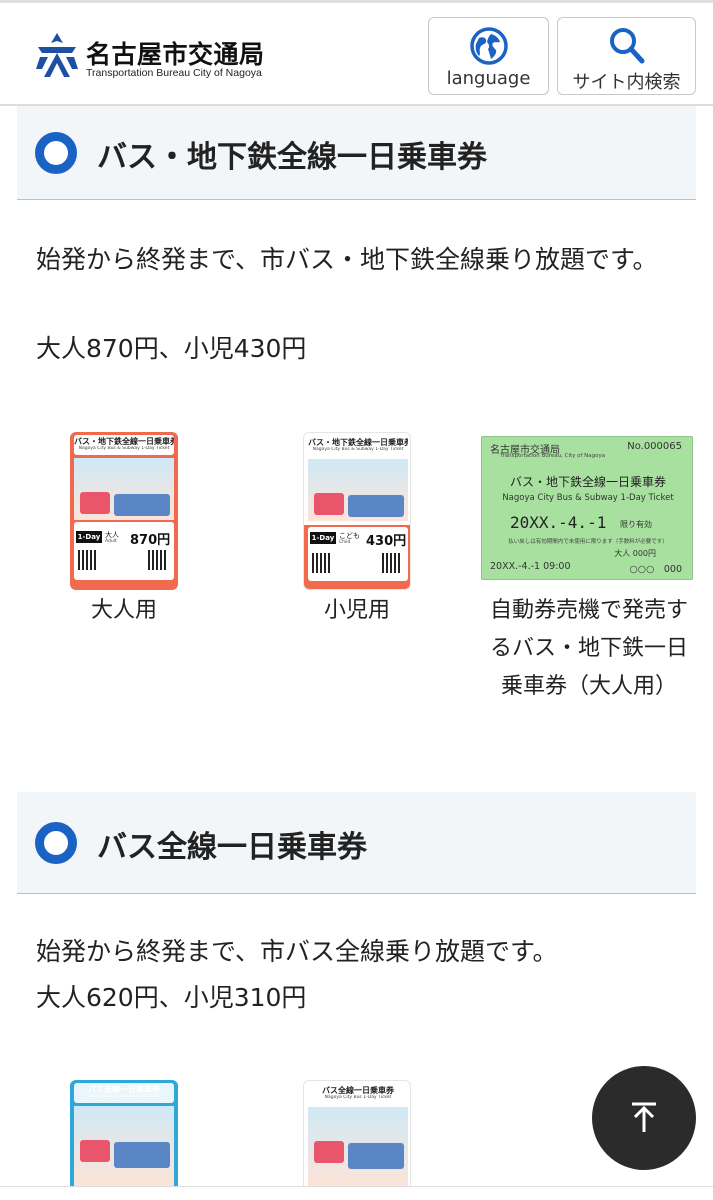  I want to click on ticket-issuer-en: Transportation Bureau, City of Nagoya, so click(553, 456).